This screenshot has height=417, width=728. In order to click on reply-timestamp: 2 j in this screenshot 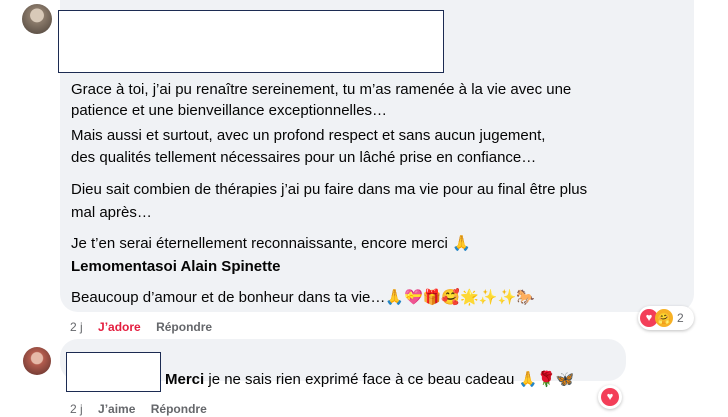, I will do `click(76, 409)`.